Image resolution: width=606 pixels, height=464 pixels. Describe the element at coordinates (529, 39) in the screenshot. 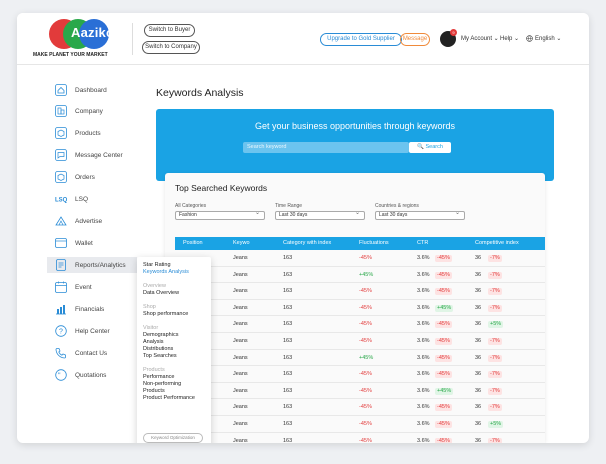

I see `globe-icon` at that location.